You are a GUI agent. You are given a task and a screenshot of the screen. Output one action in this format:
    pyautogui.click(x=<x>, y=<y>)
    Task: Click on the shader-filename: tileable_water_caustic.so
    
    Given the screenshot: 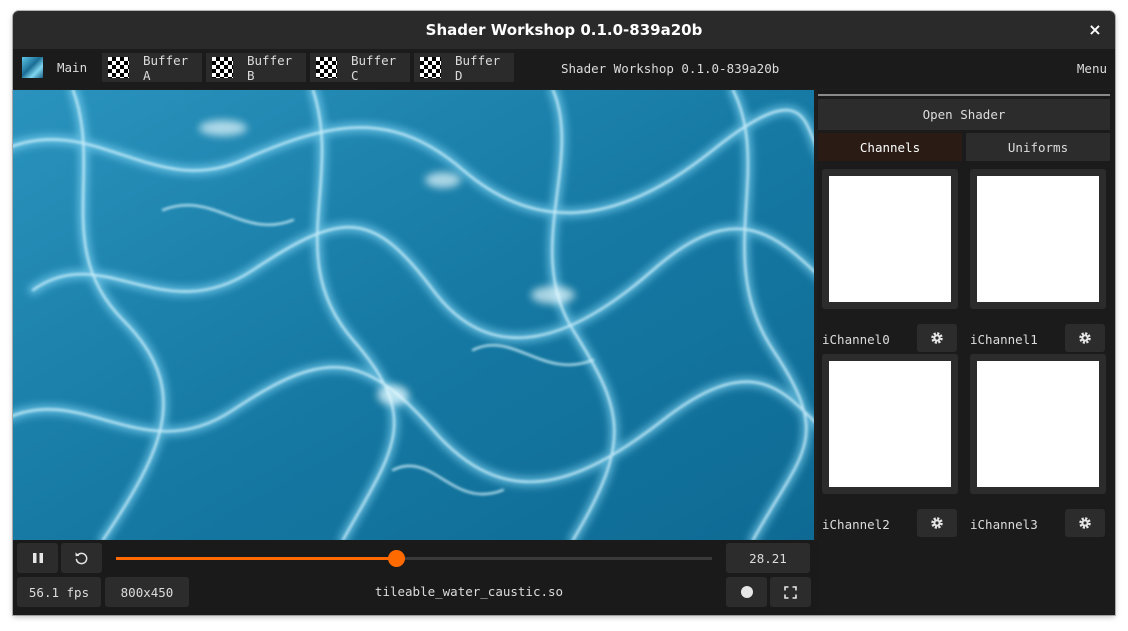 What is the action you would take?
    pyautogui.click(x=469, y=591)
    